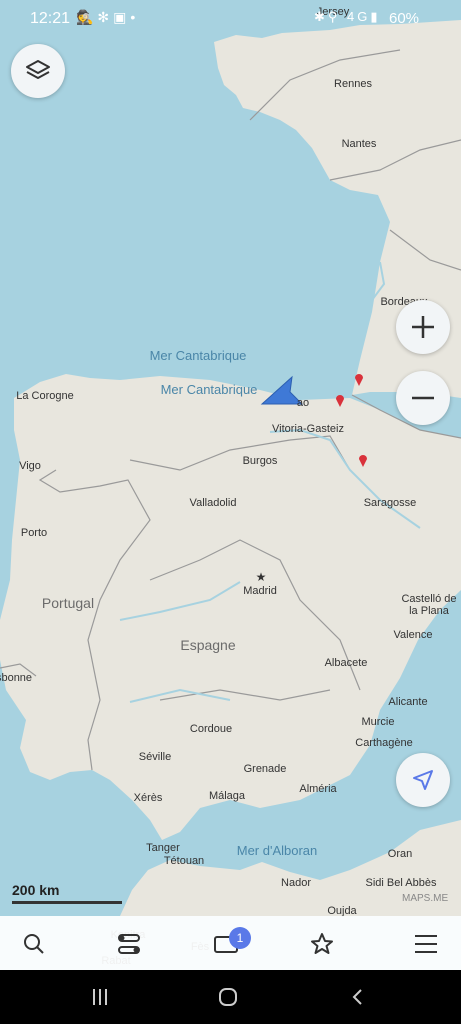 This screenshot has height=1024, width=461. What do you see at coordinates (429, 611) in the screenshot?
I see `label-castello-2: la Plana` at bounding box center [429, 611].